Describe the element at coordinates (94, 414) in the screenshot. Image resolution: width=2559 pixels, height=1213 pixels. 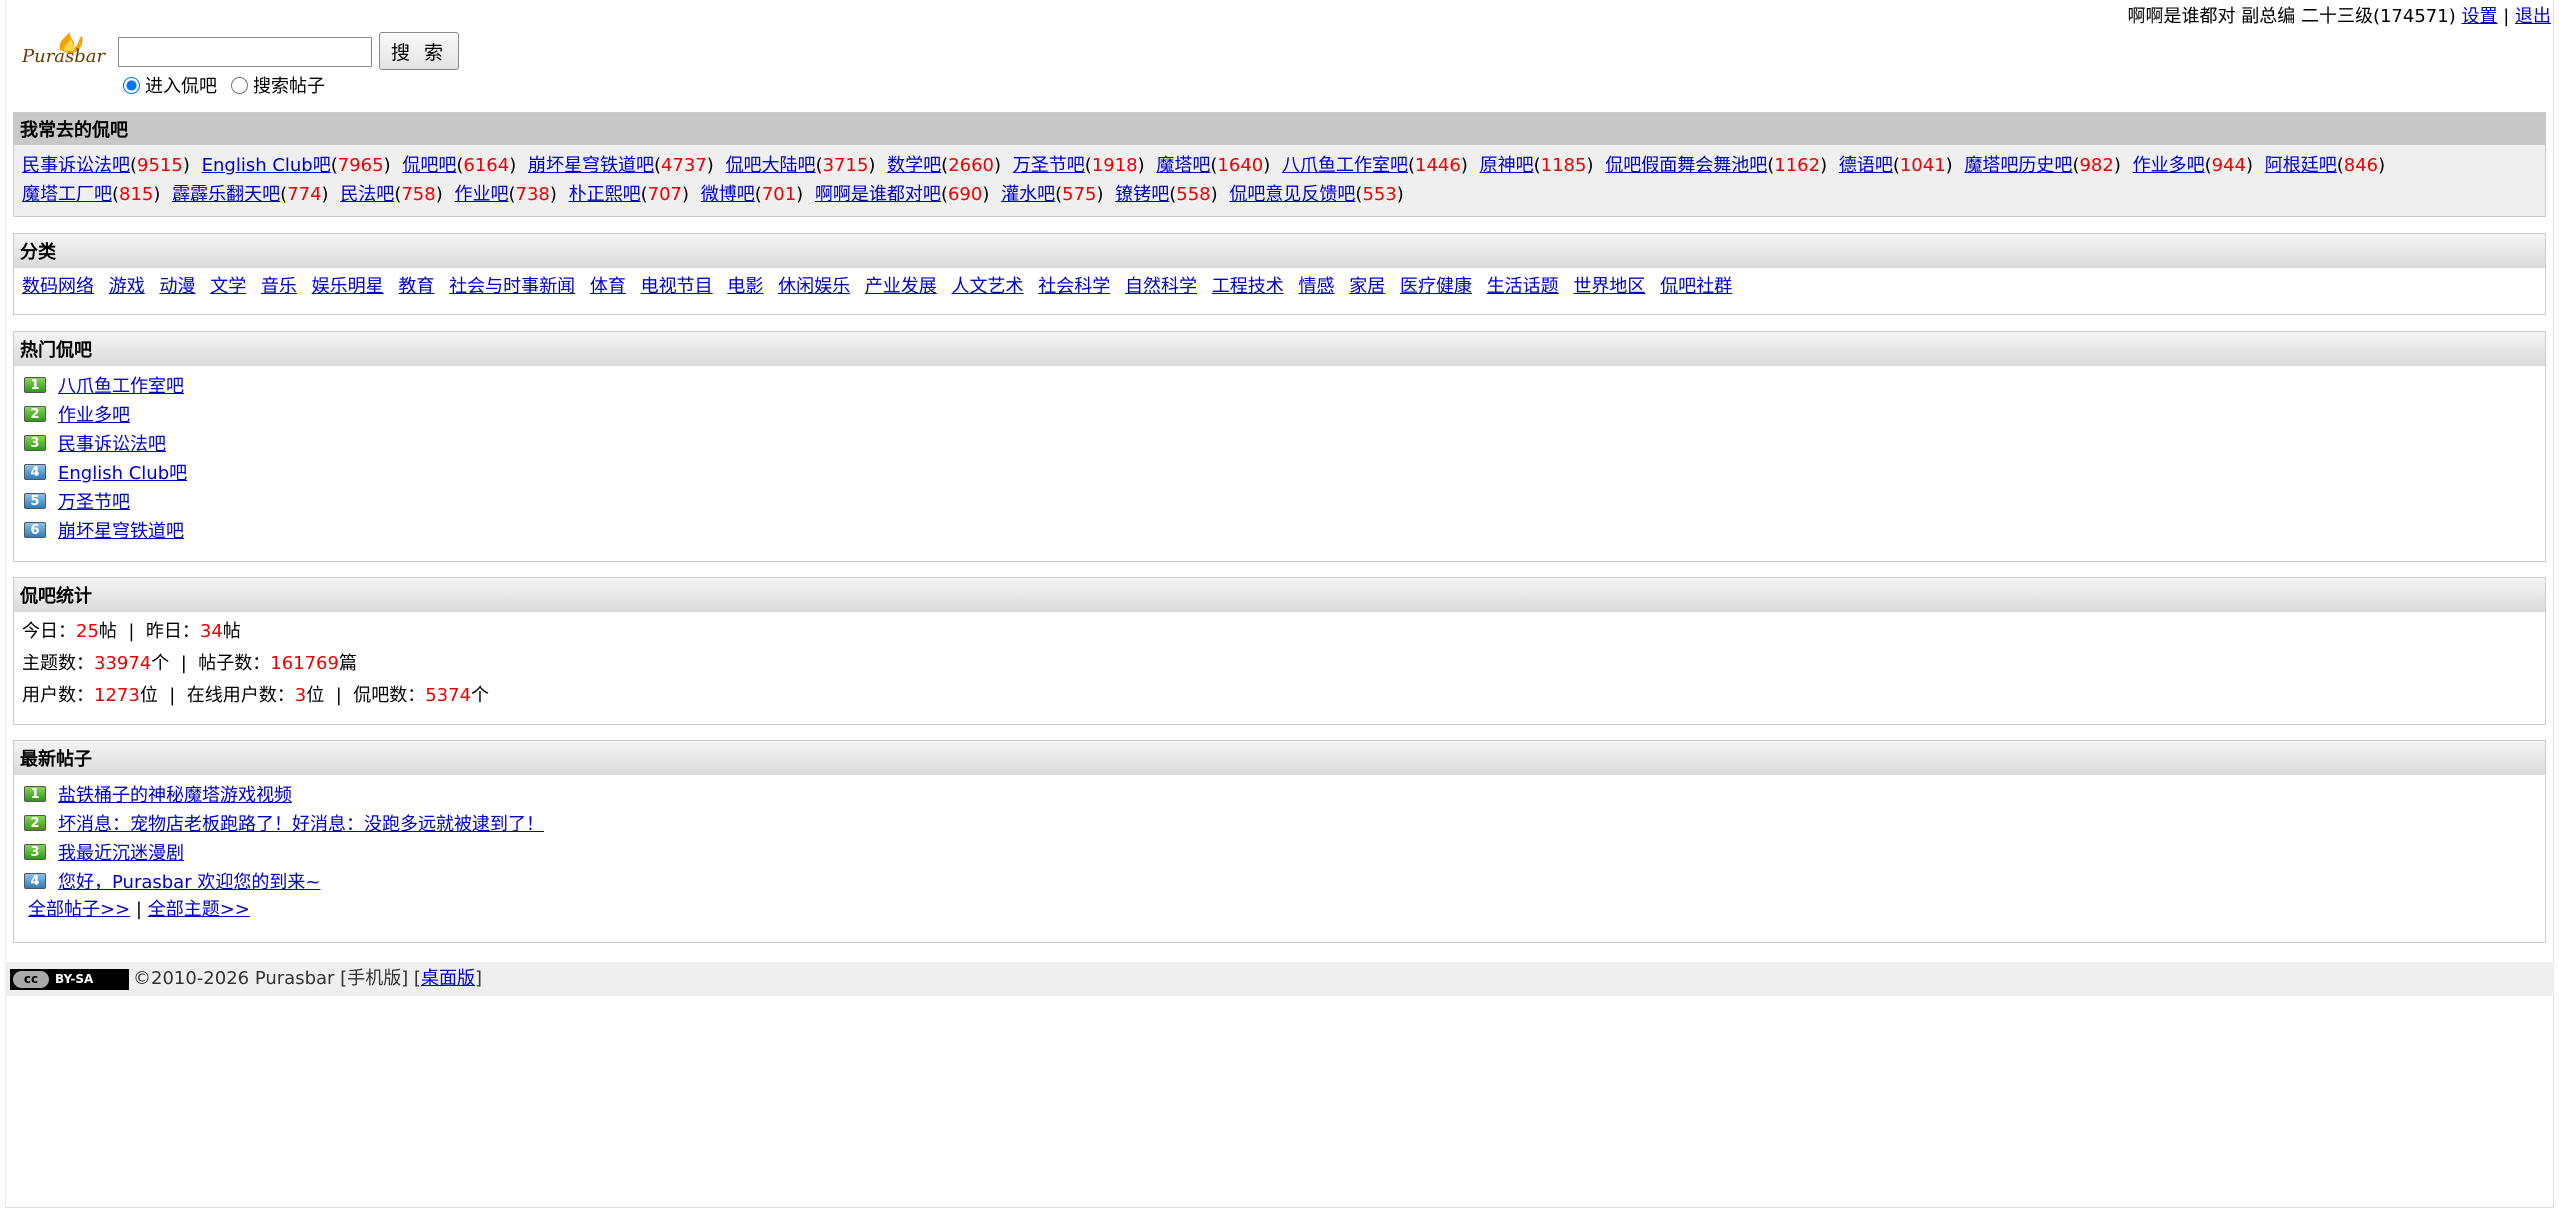
I see `hot-bar-link: 作业多吧` at that location.